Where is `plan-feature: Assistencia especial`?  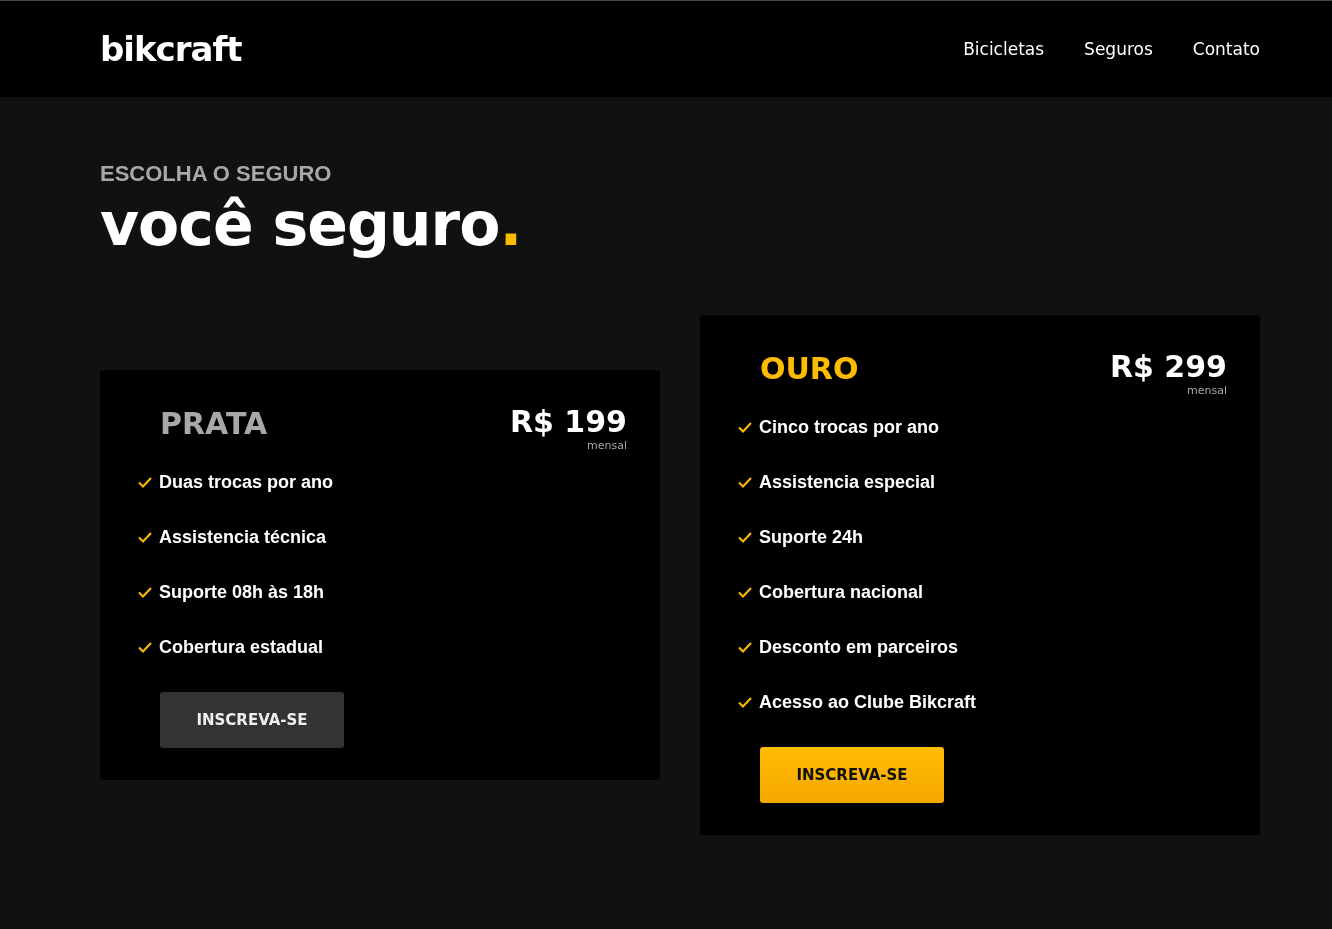 plan-feature: Assistencia especial is located at coordinates (847, 482).